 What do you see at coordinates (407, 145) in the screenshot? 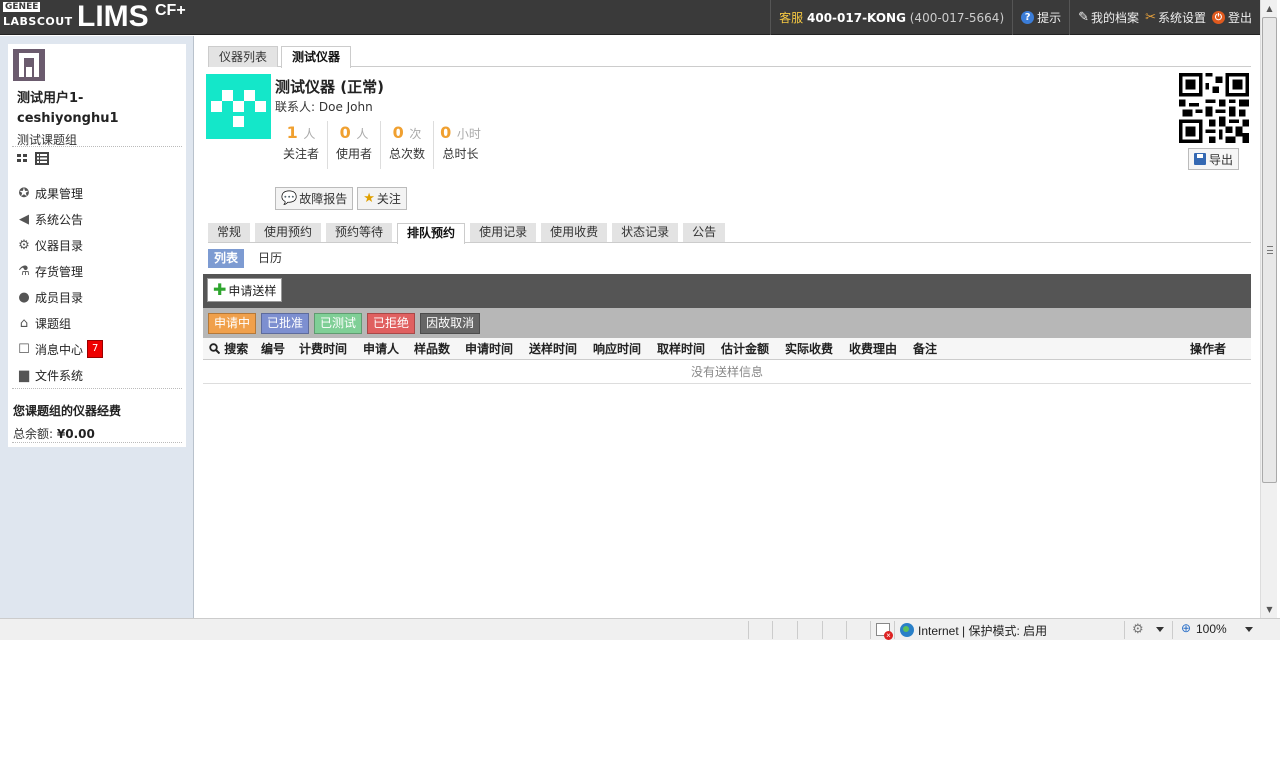
I see `stat-total-count: 0 次 总次数` at bounding box center [407, 145].